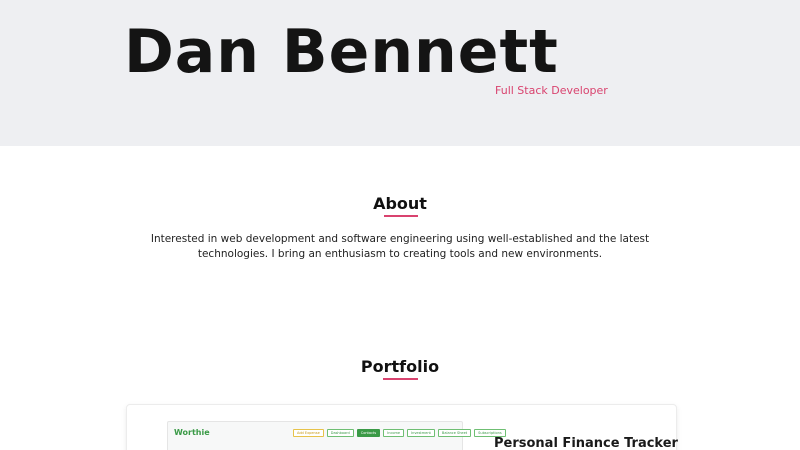 The height and width of the screenshot is (450, 800). What do you see at coordinates (551, 90) in the screenshot?
I see `hero-role: Full Stack Developer` at bounding box center [551, 90].